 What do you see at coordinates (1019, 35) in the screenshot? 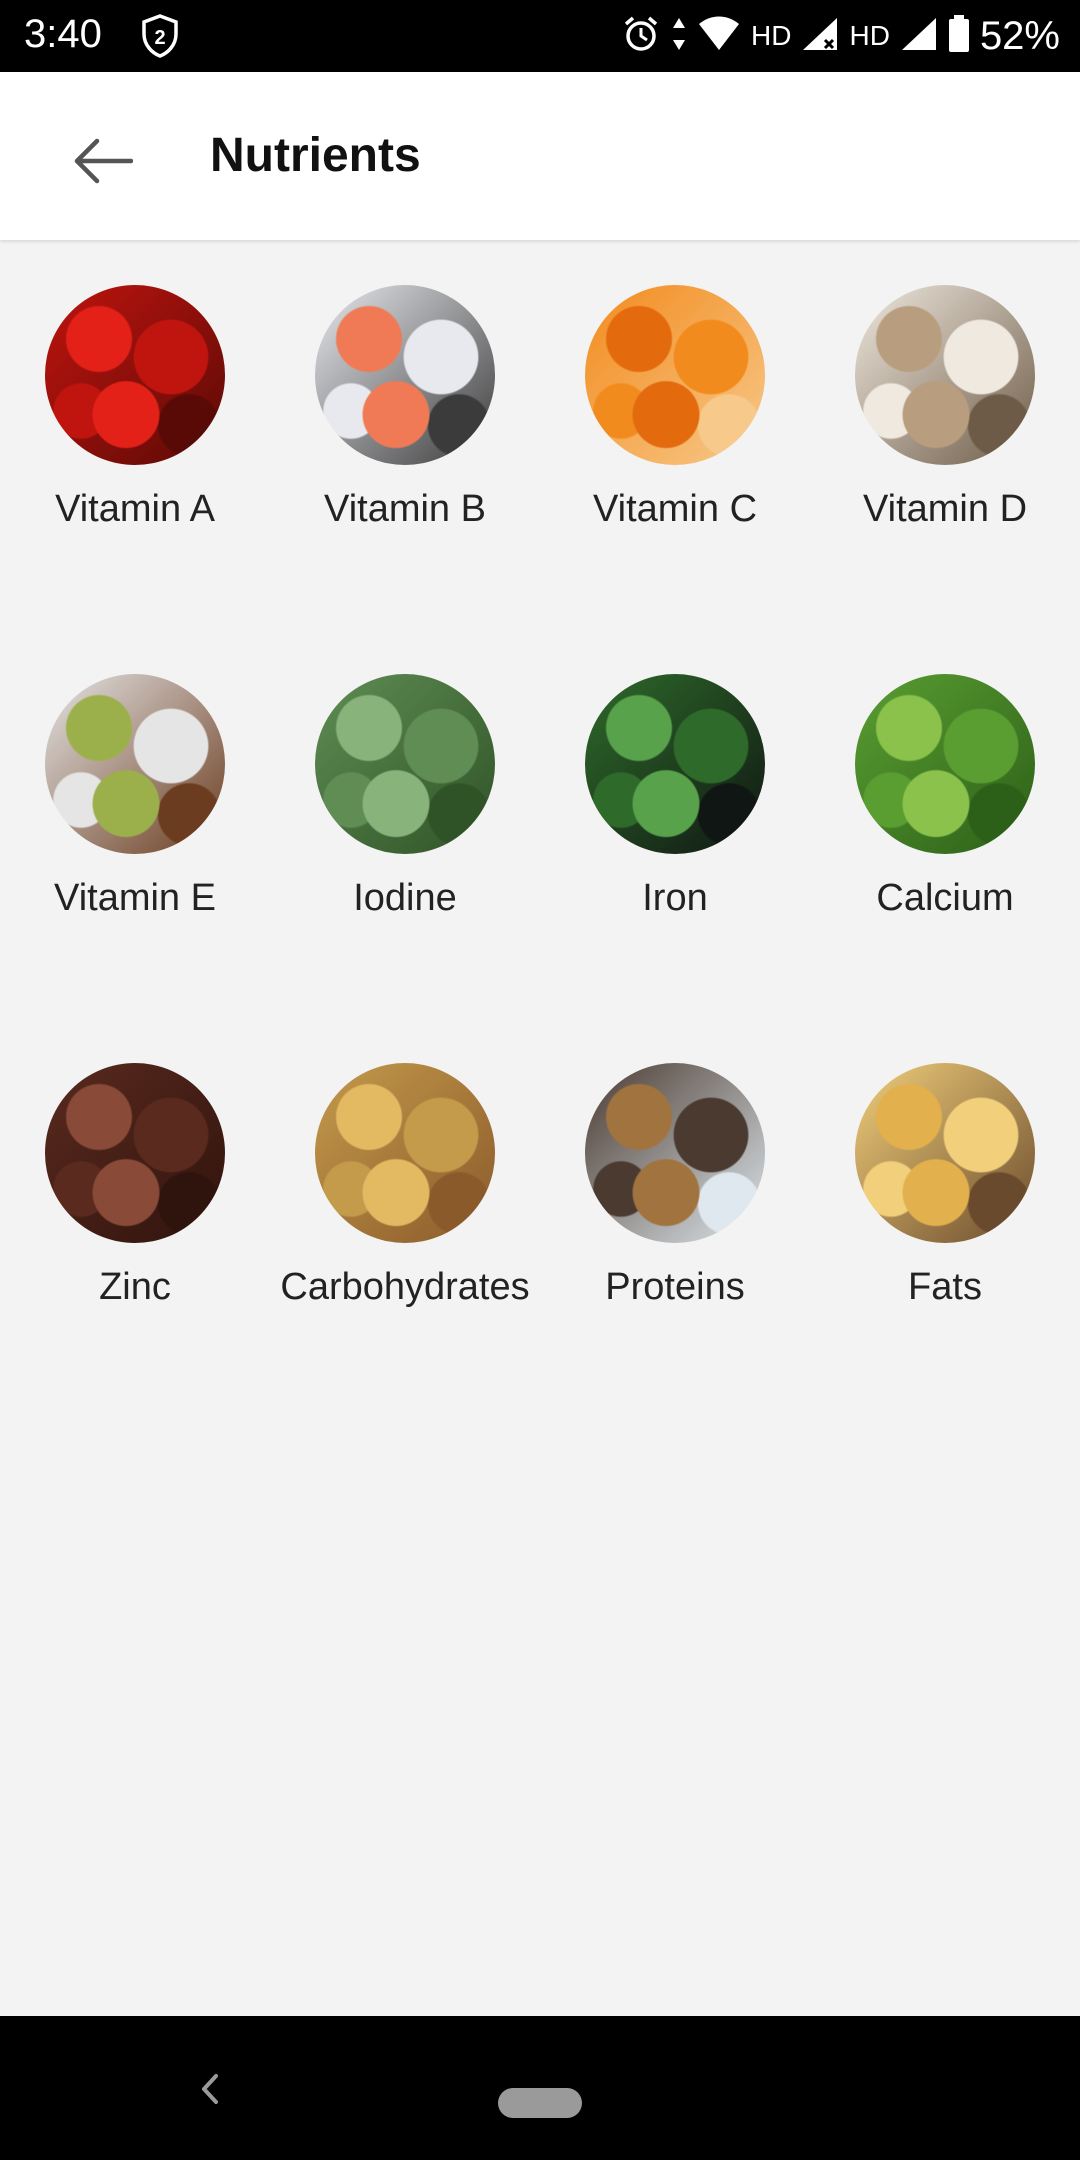
I see `battery-percent: 52%` at bounding box center [1019, 35].